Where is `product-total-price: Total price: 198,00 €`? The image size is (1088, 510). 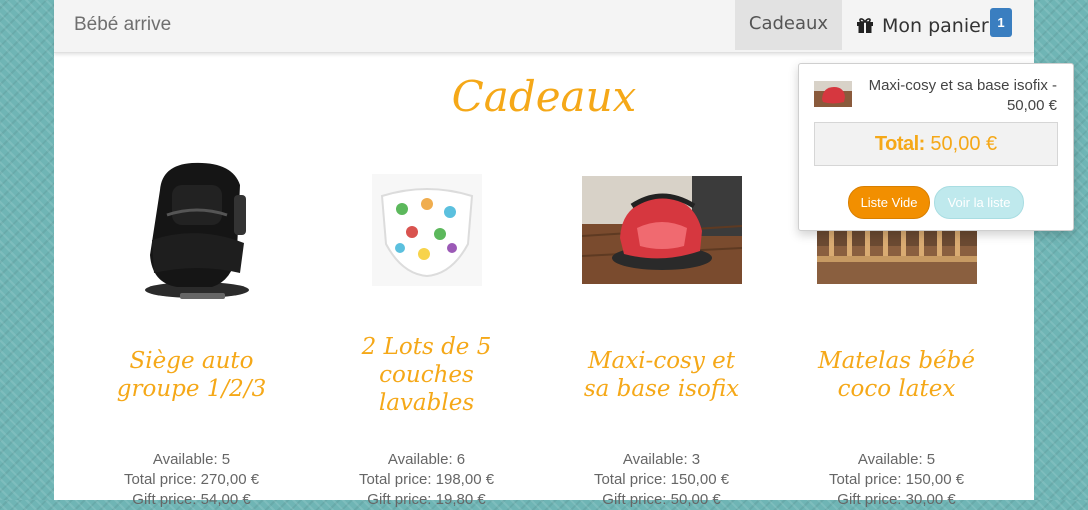 product-total-price: Total price: 198,00 € is located at coordinates (426, 479).